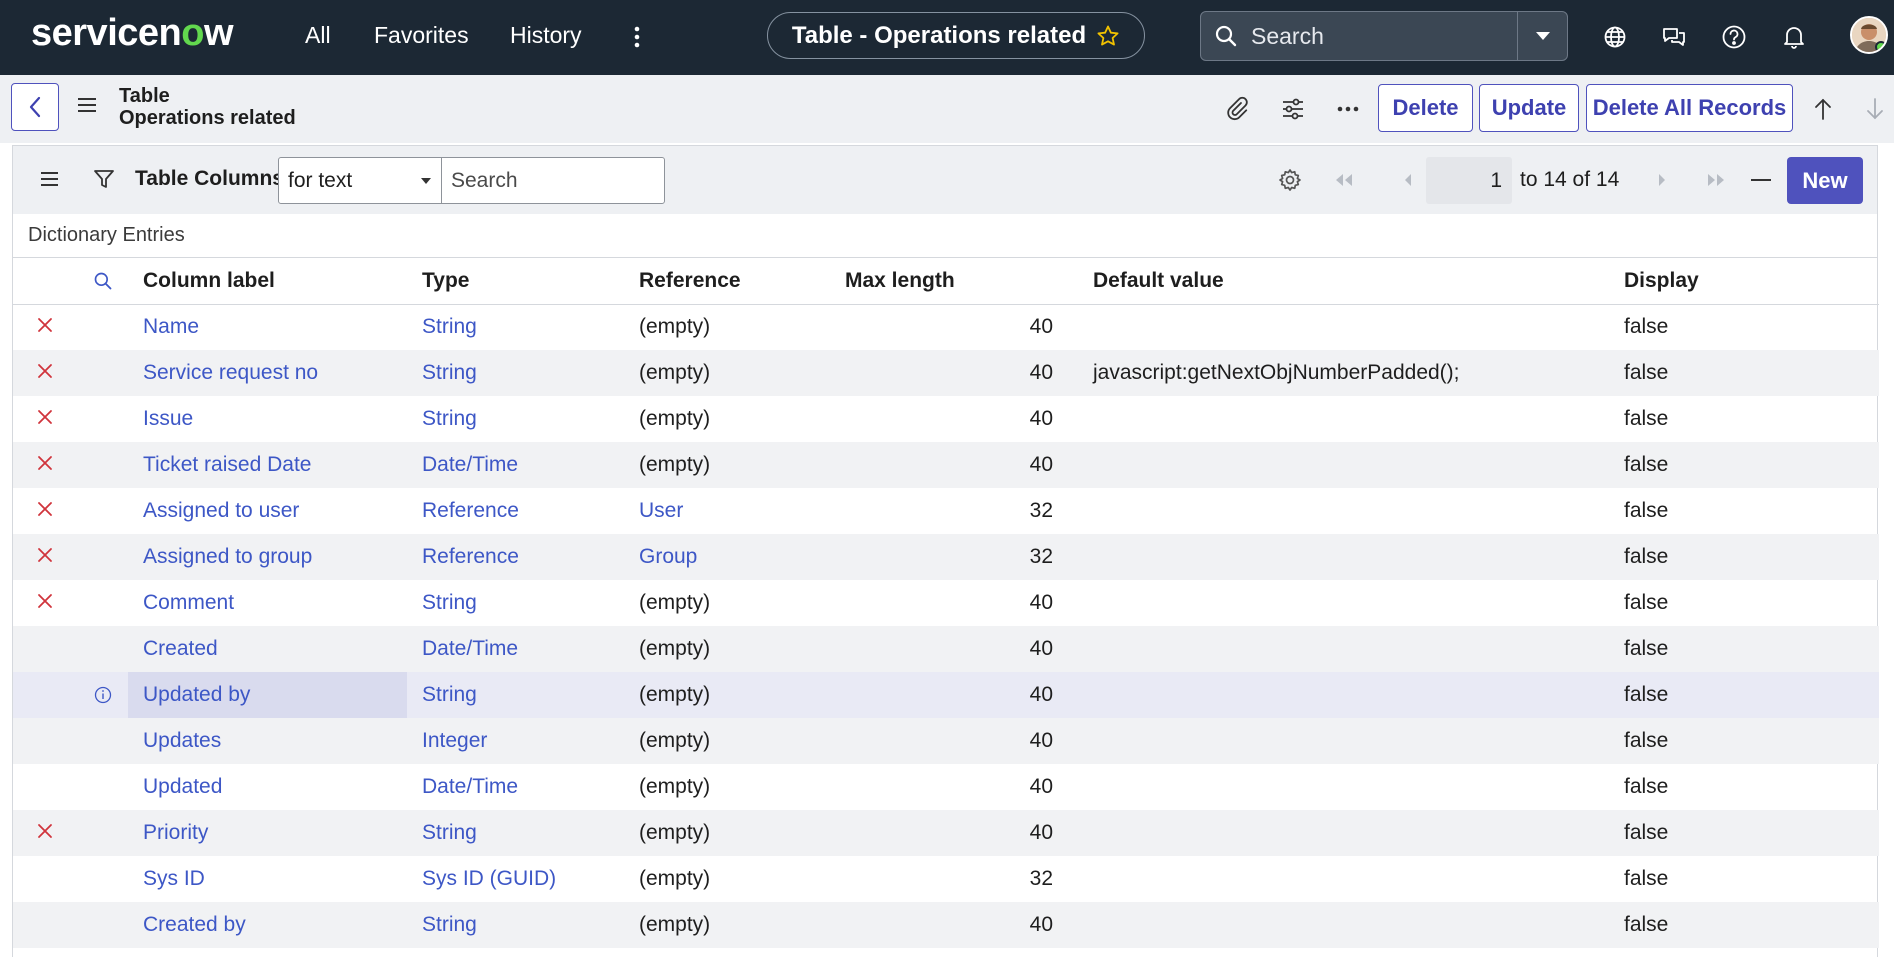 This screenshot has width=1894, height=957. Describe the element at coordinates (168, 418) in the screenshot. I see `column-label-link: Issue` at that location.